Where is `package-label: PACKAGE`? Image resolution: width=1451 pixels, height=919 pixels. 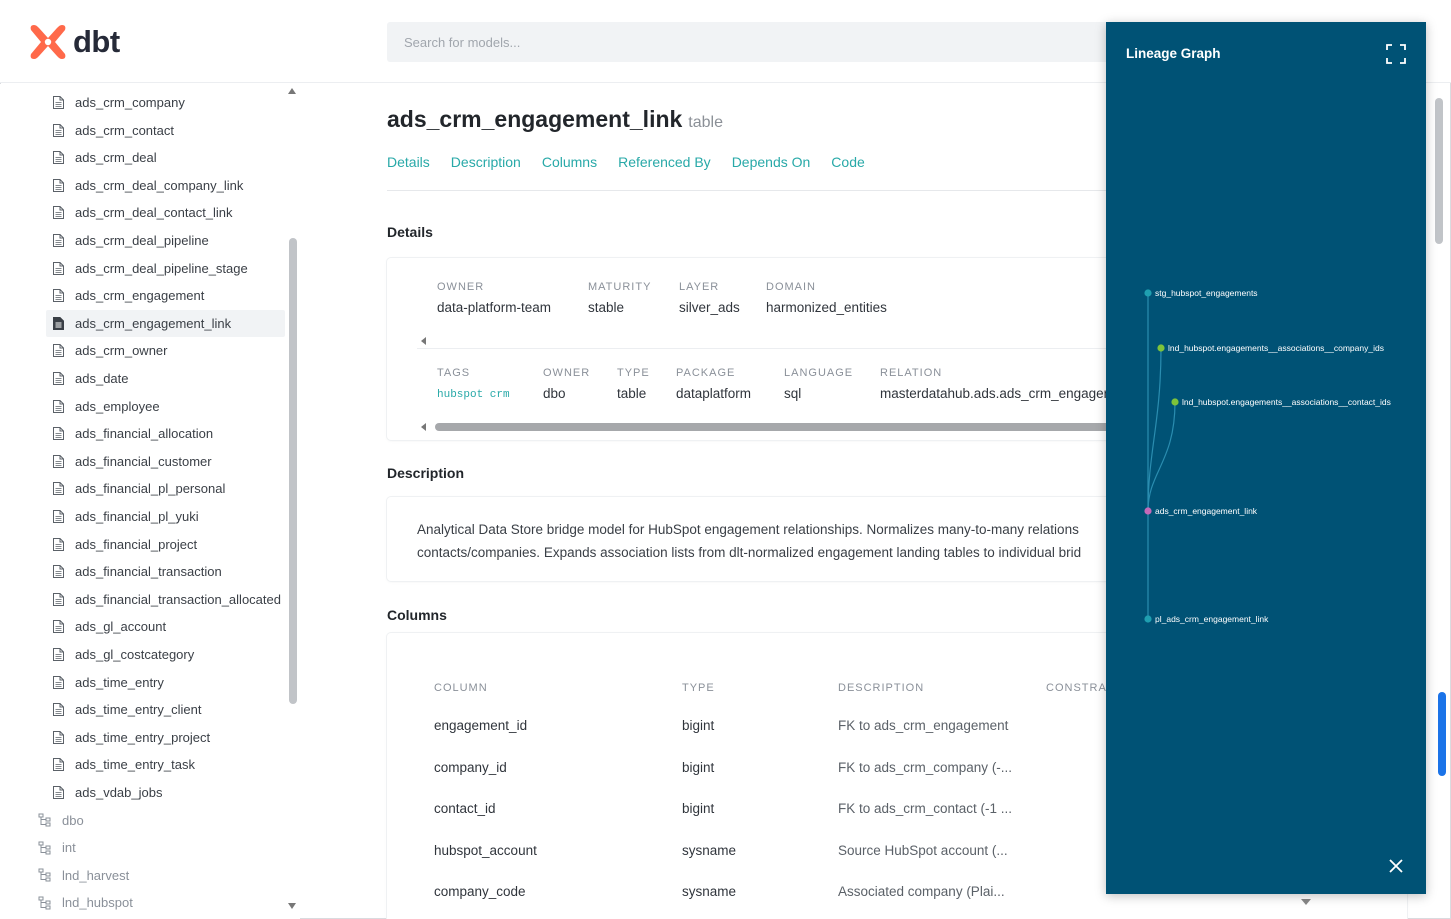 package-label: PACKAGE is located at coordinates (706, 373).